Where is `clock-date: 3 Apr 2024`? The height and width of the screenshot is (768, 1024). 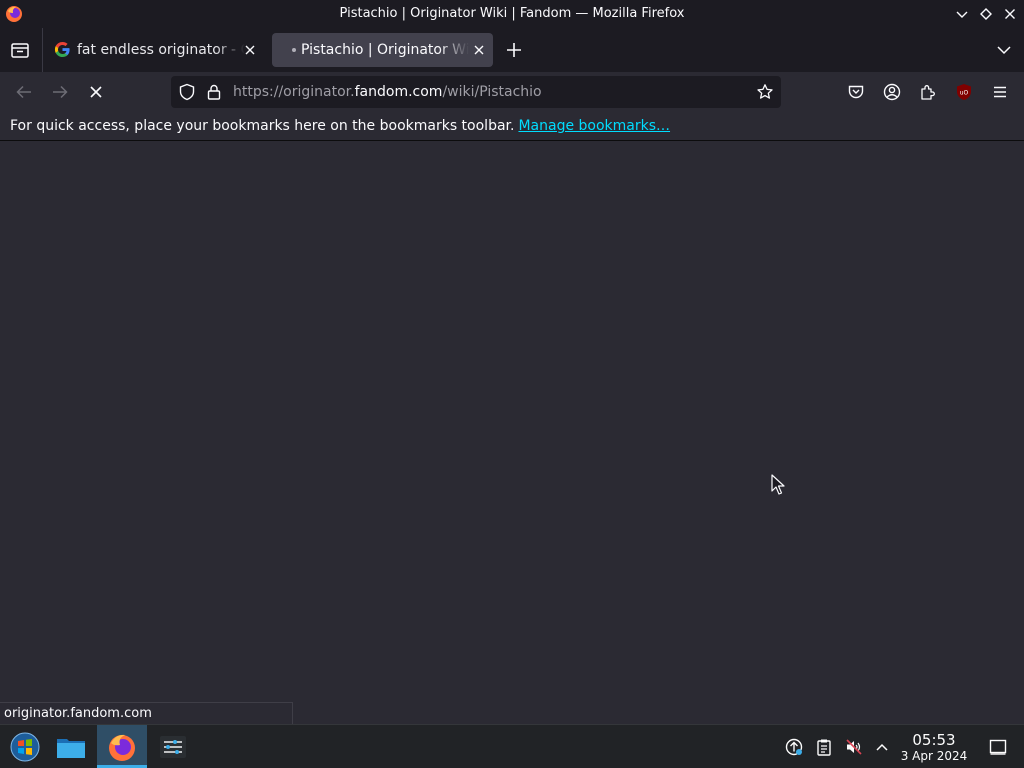
clock-date: 3 Apr 2024 is located at coordinates (934, 756).